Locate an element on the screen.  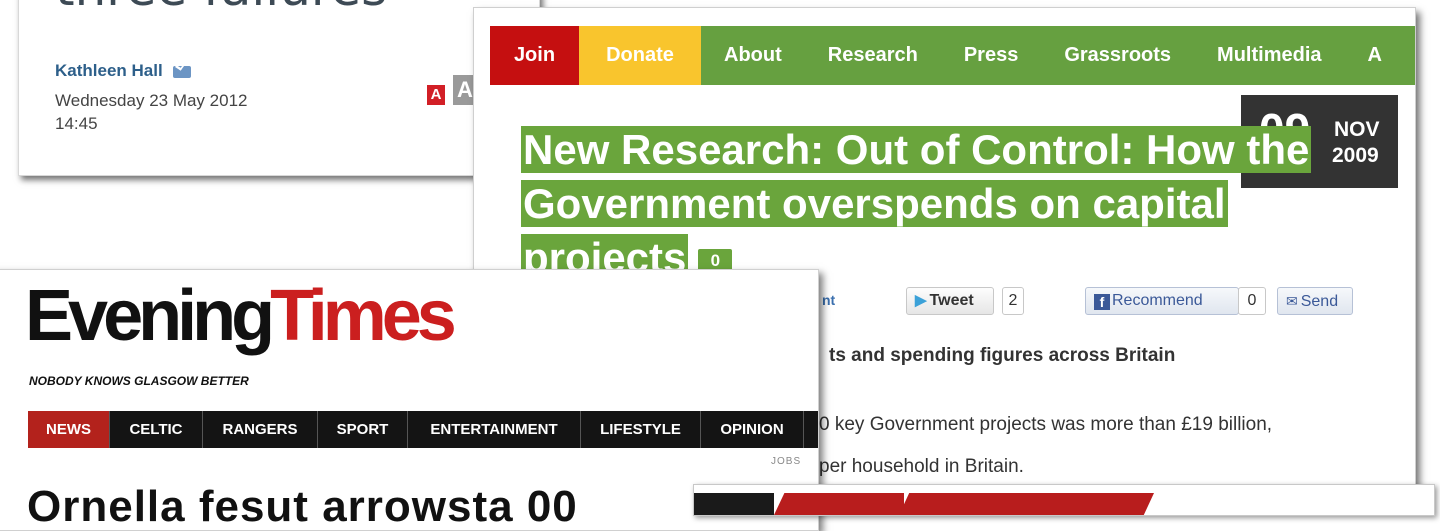
nav-celtic: CELTIC is located at coordinates (156, 429).